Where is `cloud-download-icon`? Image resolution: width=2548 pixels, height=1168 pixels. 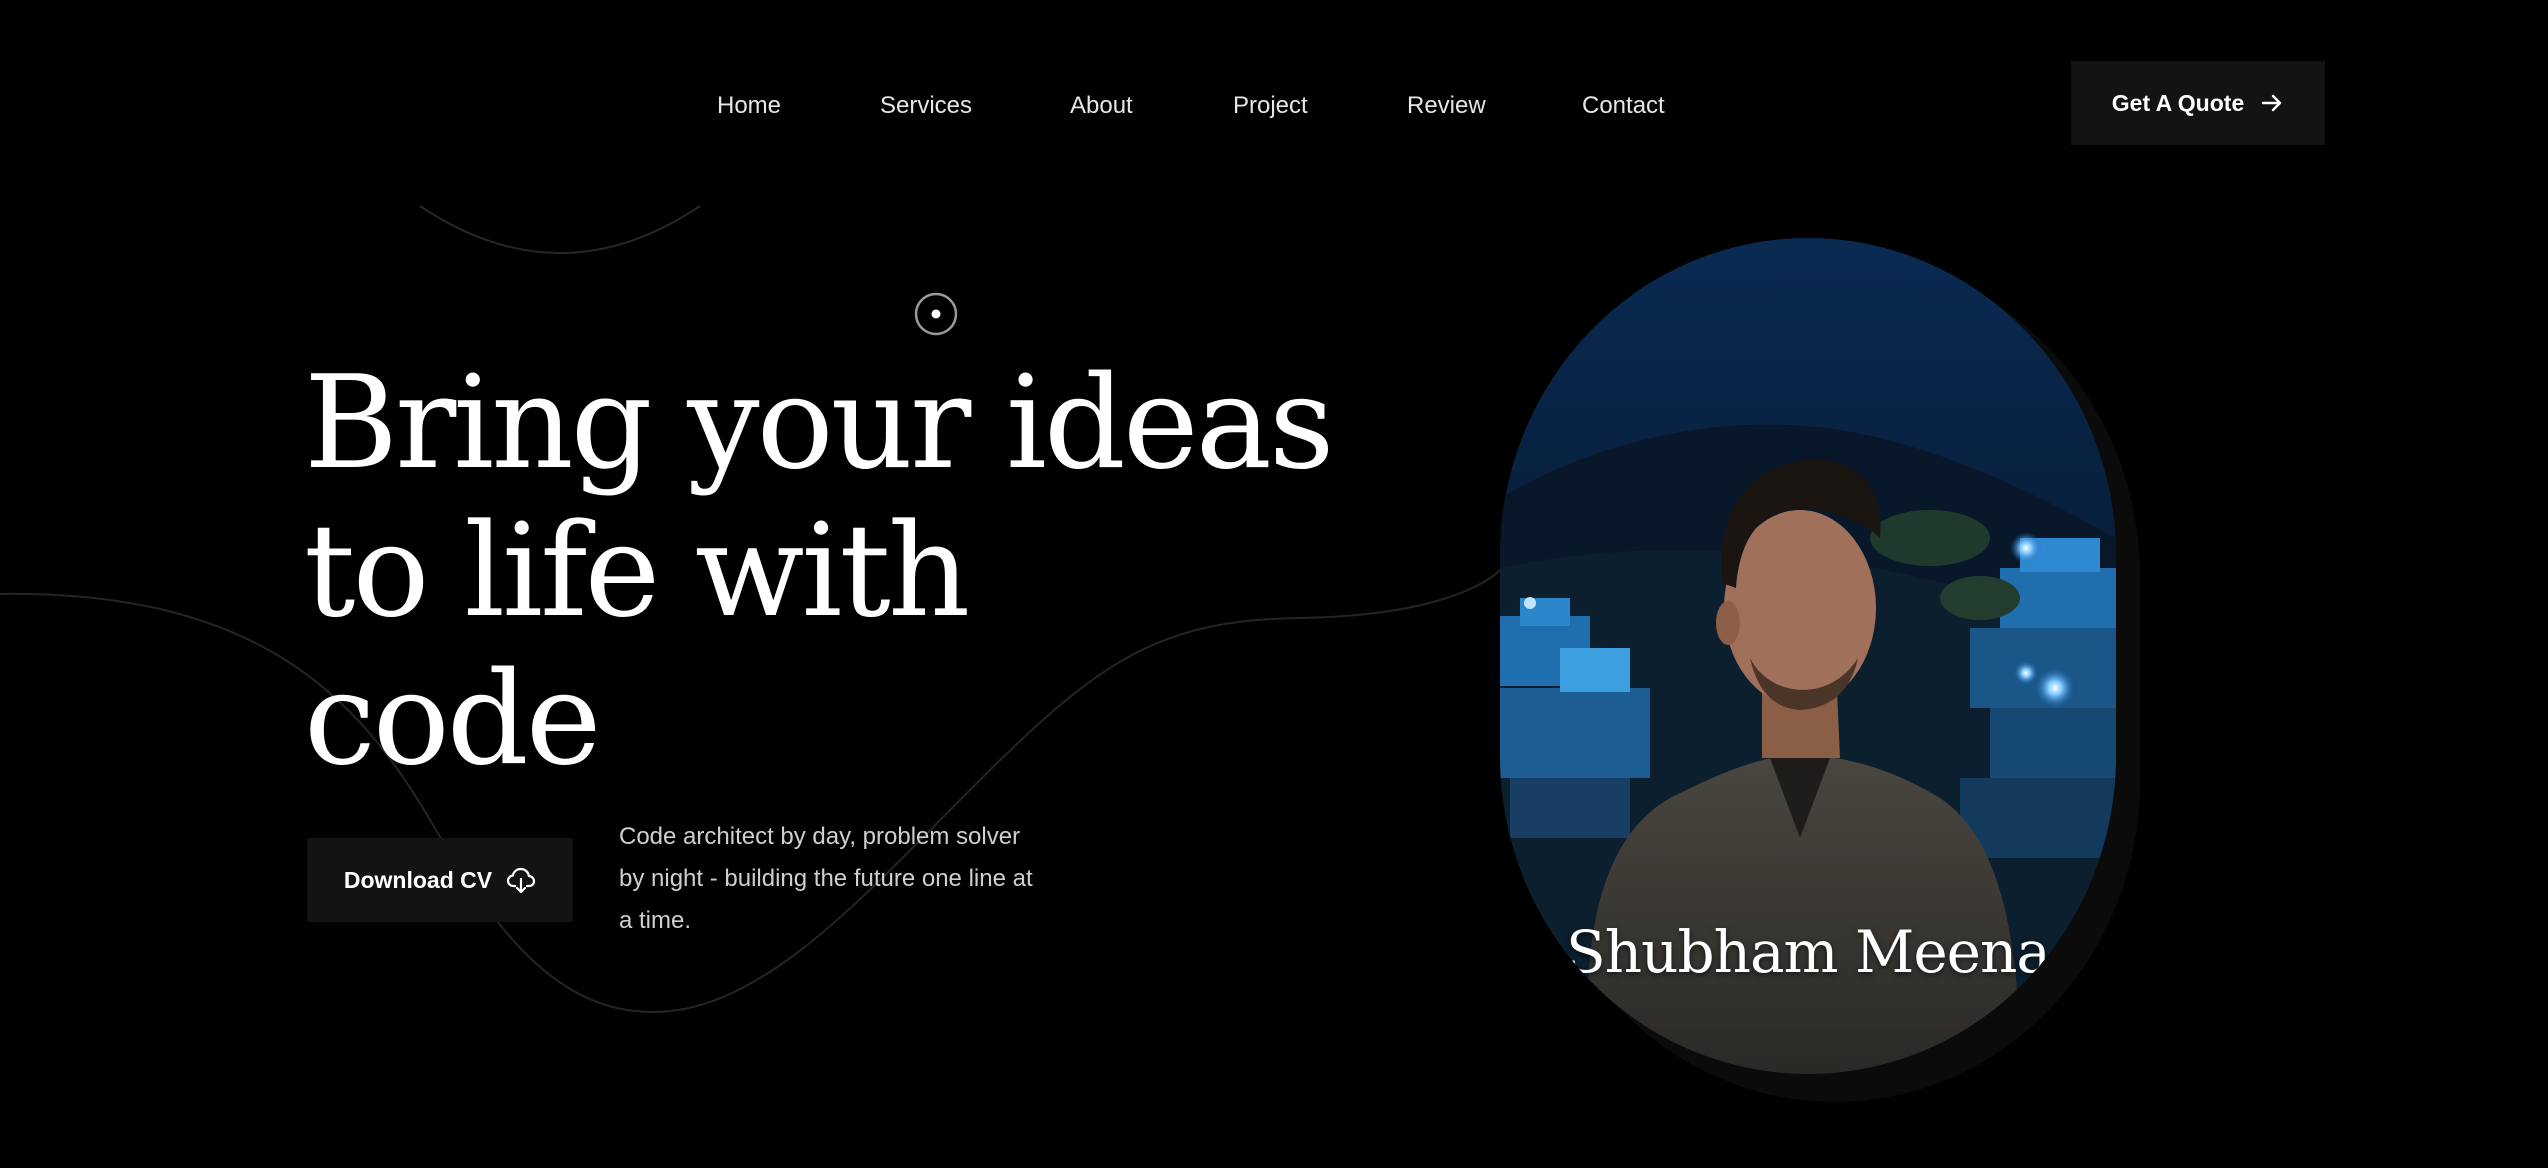 cloud-download-icon is located at coordinates (521, 880).